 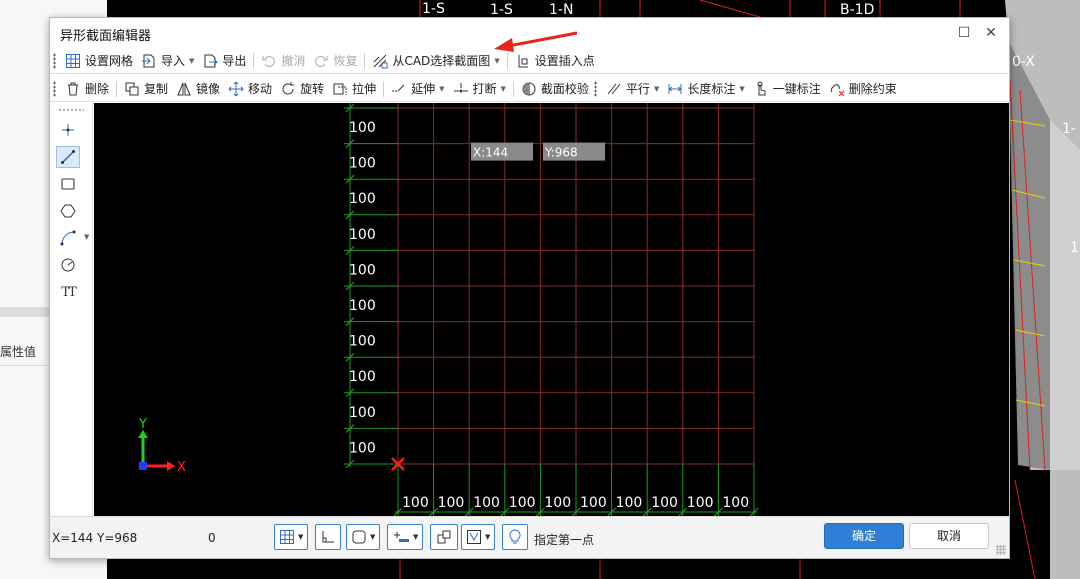 I want to click on parallel-button: 平行 ▼, so click(x=632, y=89).